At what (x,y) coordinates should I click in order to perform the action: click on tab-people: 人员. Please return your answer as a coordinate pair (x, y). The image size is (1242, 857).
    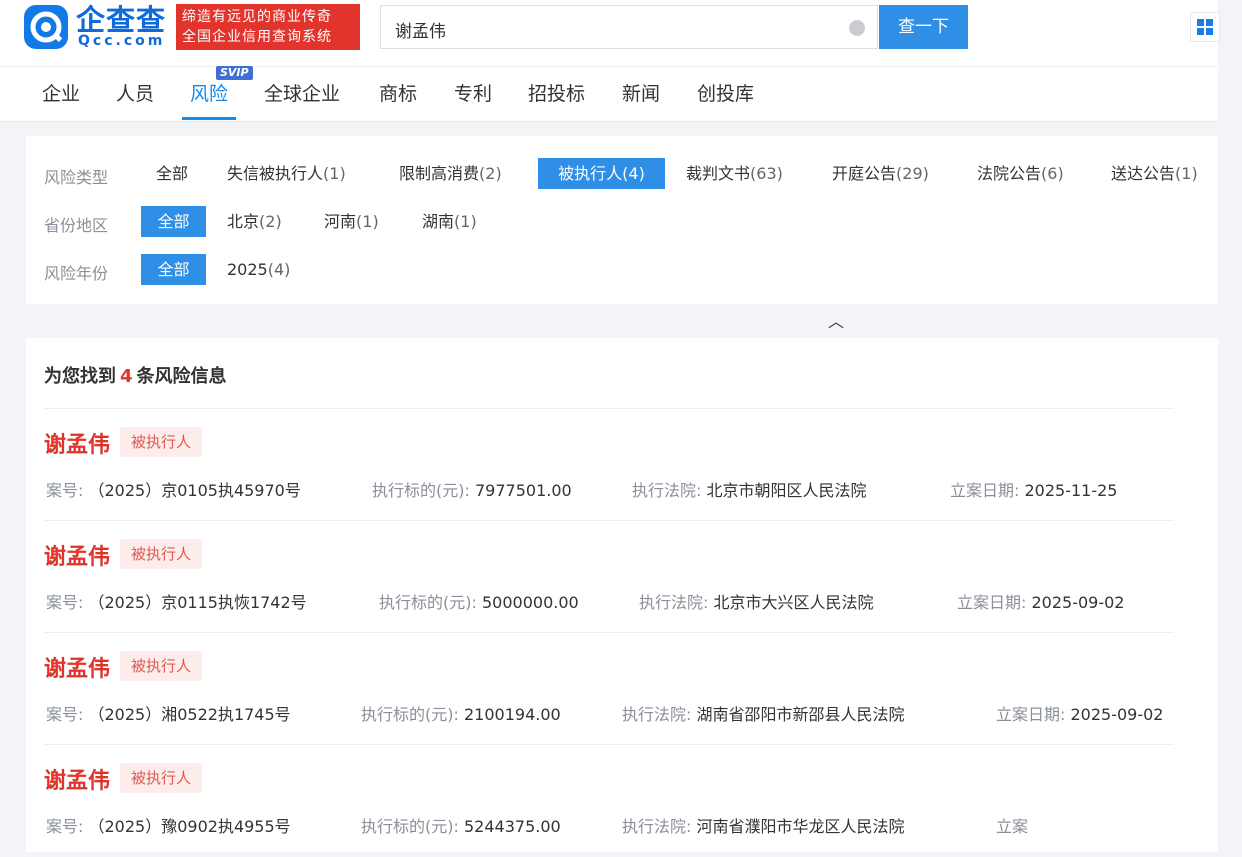
    Looking at the image, I should click on (135, 92).